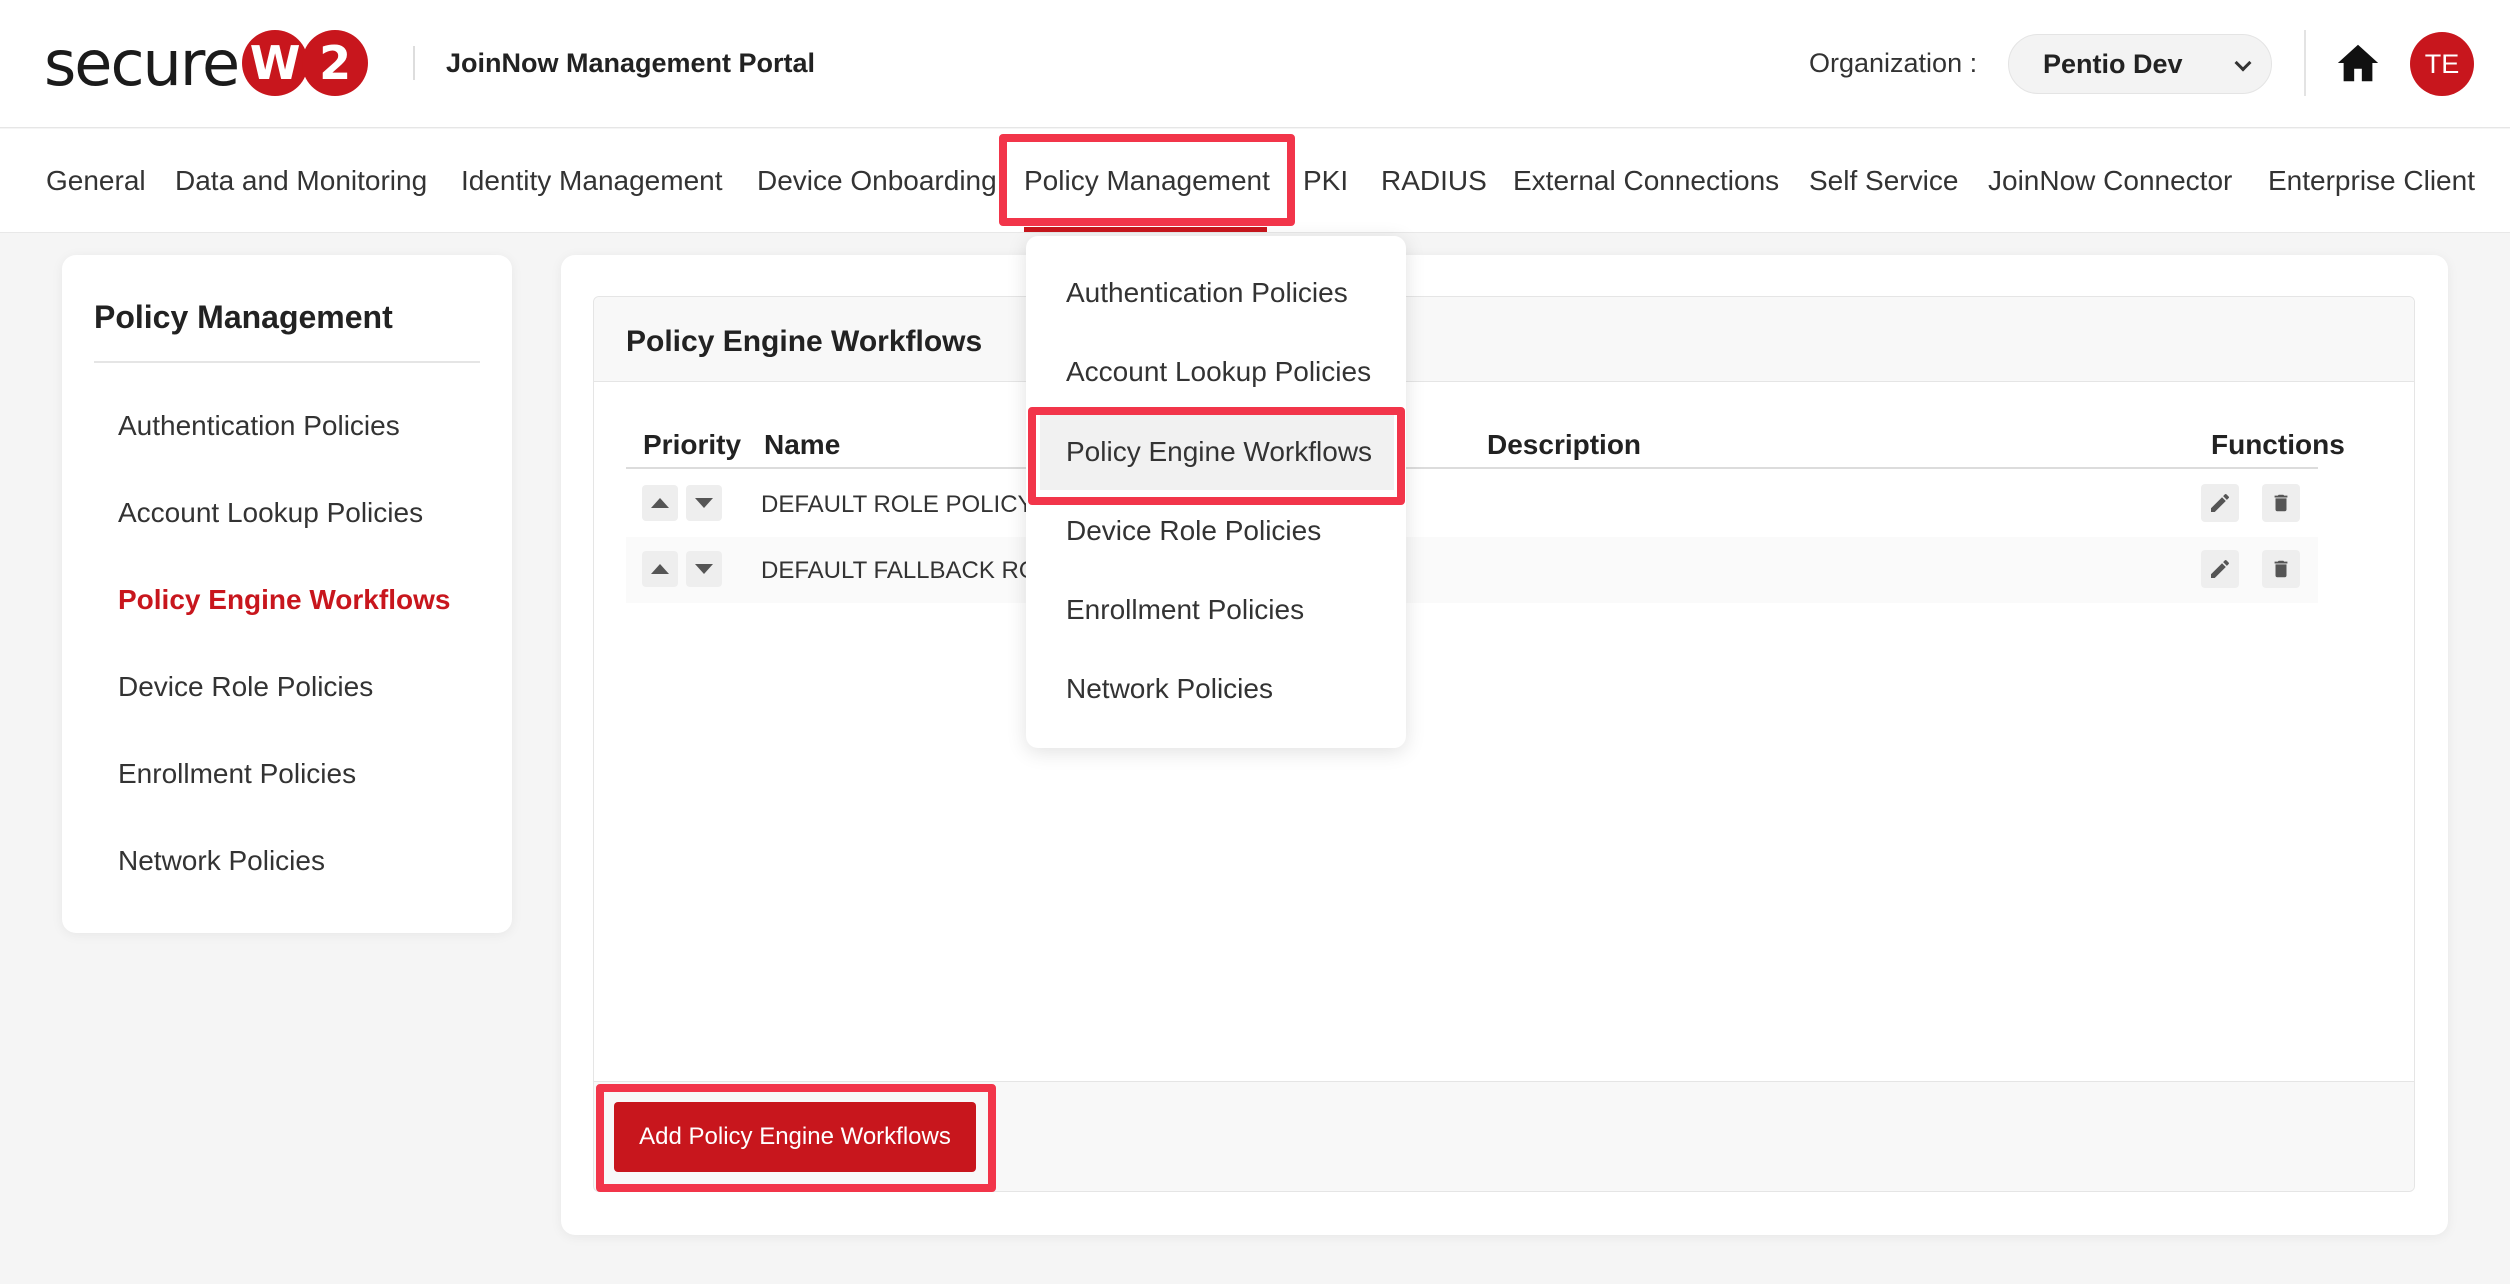  Describe the element at coordinates (1216, 456) in the screenshot. I see `highlight-dropdown-policy-engine-workflows` at that location.